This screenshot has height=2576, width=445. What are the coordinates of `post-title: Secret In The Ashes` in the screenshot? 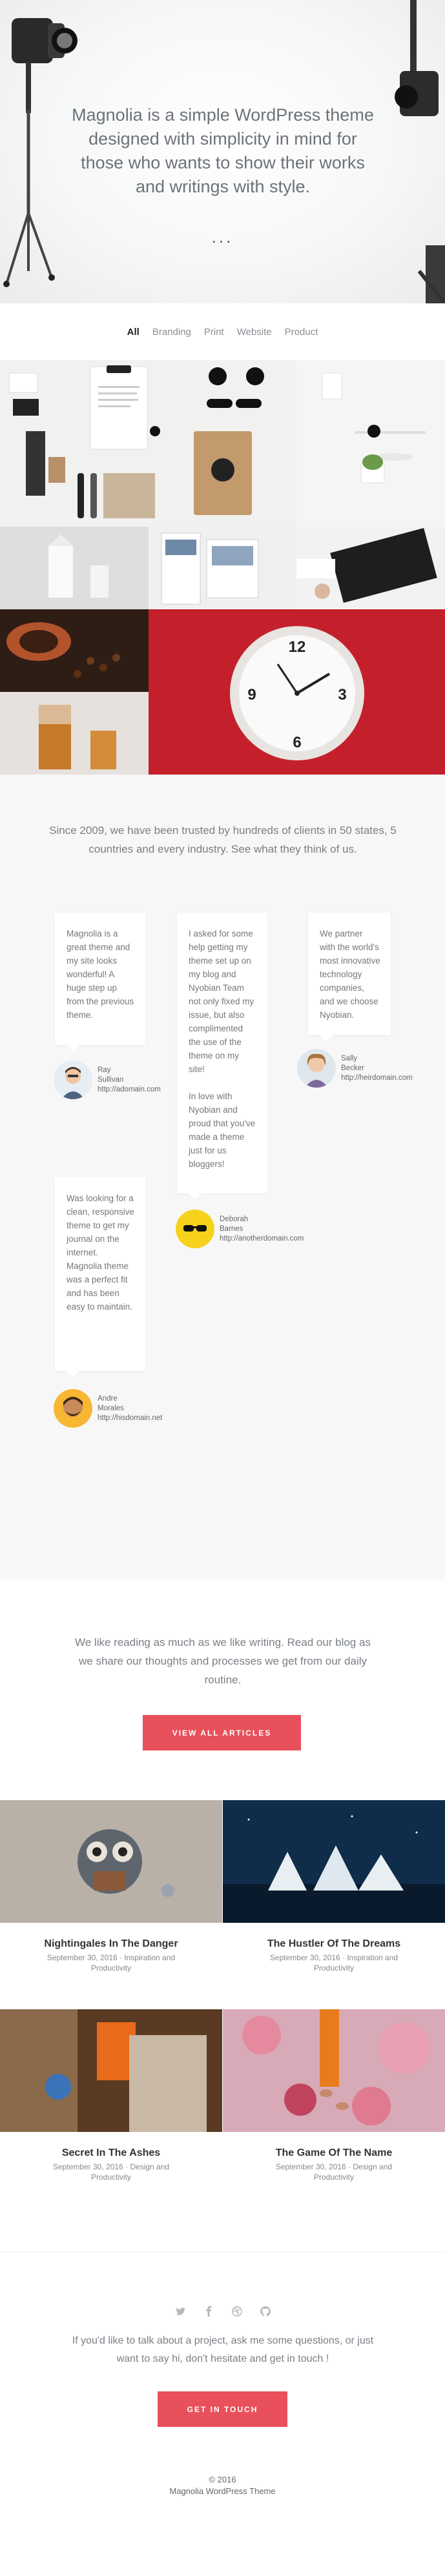 It's located at (111, 2153).